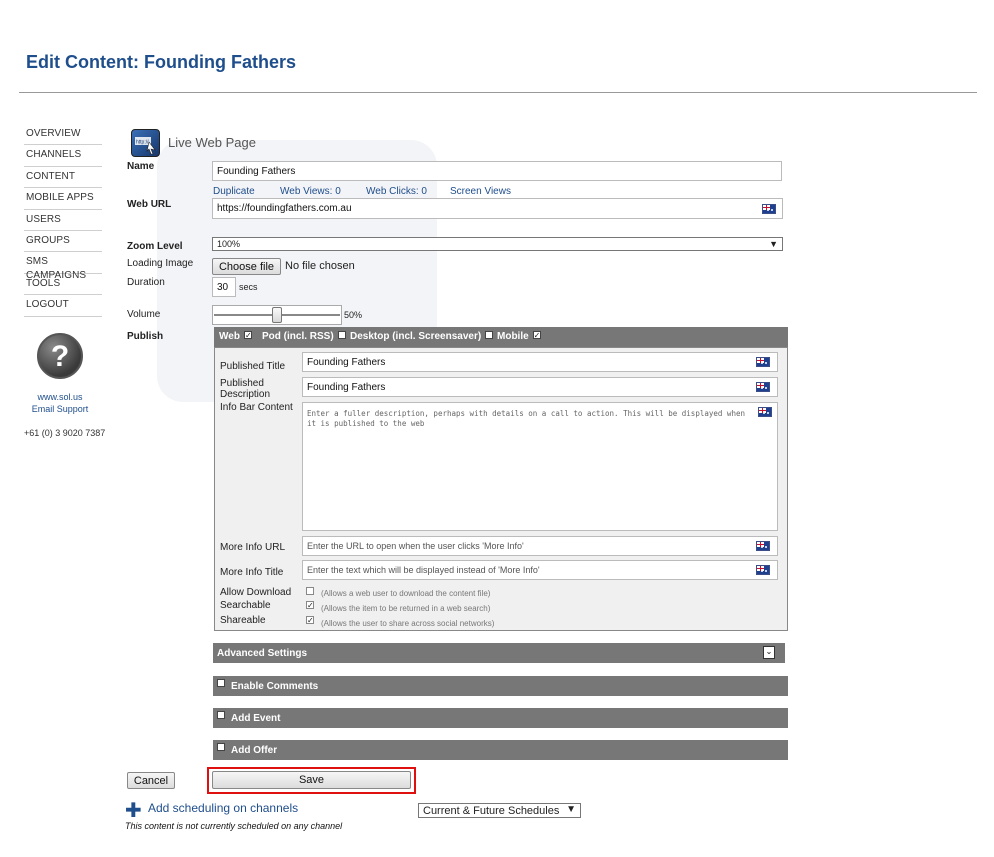 This screenshot has height=857, width=994. I want to click on save-button: Save, so click(311, 780).